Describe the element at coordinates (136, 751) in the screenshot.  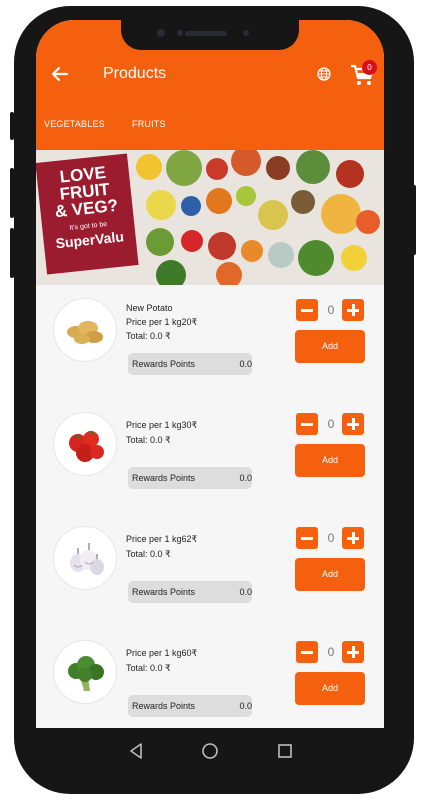
I see `nav-back-icon` at that location.